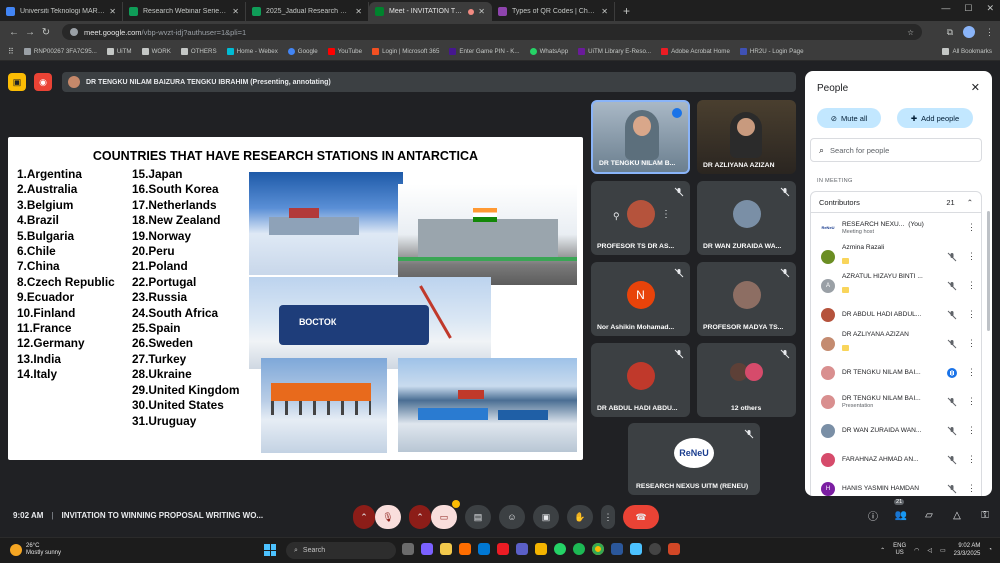 This screenshot has height=563, width=1000. Describe the element at coordinates (901, 510) in the screenshot. I see `people-button: 21 👥` at that location.